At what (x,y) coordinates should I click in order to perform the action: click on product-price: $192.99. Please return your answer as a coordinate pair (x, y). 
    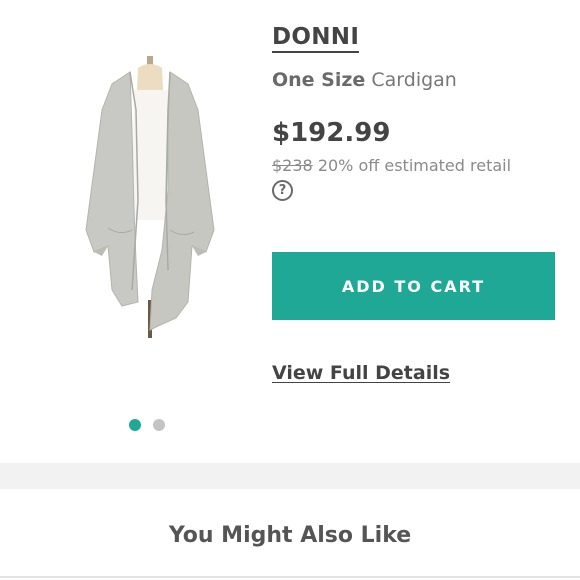
    Looking at the image, I should click on (331, 133).